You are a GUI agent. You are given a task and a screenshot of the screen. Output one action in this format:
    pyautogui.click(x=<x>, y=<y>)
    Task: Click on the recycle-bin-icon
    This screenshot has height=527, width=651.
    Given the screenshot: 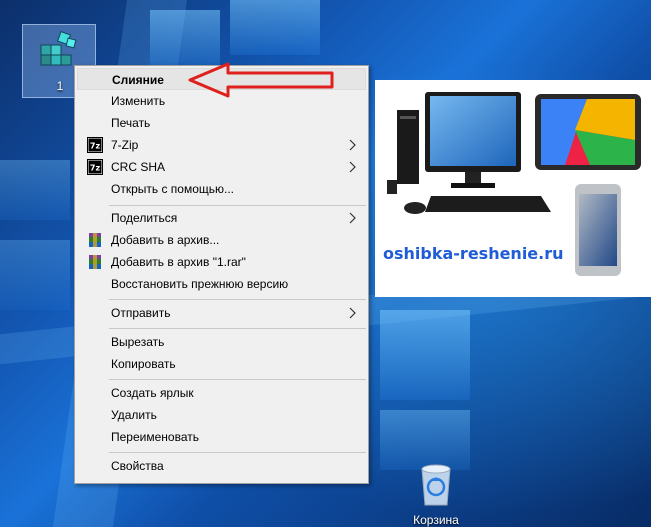 What is the action you would take?
    pyautogui.click(x=436, y=485)
    